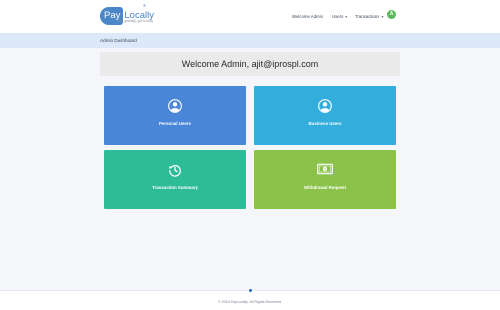 The image size is (500, 310). Describe the element at coordinates (127, 16) in the screenshot. I see `paylocally-logo: Pay Locally` at that location.